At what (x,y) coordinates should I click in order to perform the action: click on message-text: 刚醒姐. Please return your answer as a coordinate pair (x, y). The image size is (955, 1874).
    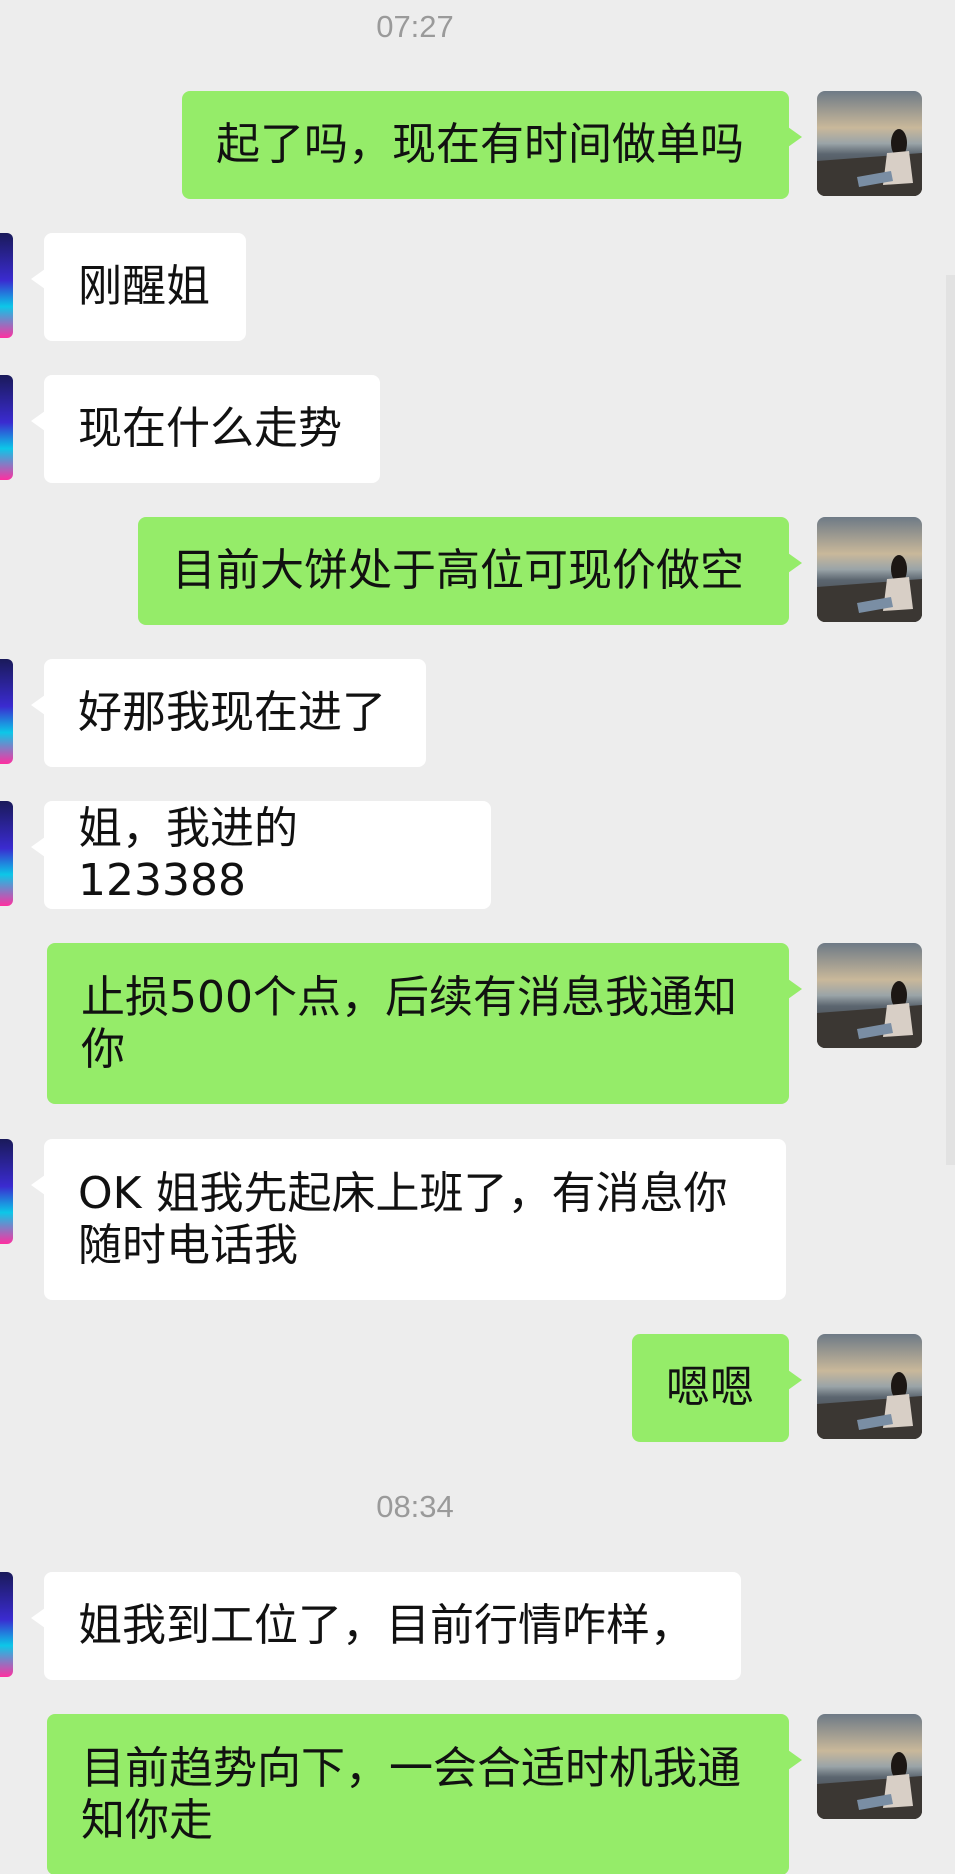
    Looking at the image, I should click on (144, 286).